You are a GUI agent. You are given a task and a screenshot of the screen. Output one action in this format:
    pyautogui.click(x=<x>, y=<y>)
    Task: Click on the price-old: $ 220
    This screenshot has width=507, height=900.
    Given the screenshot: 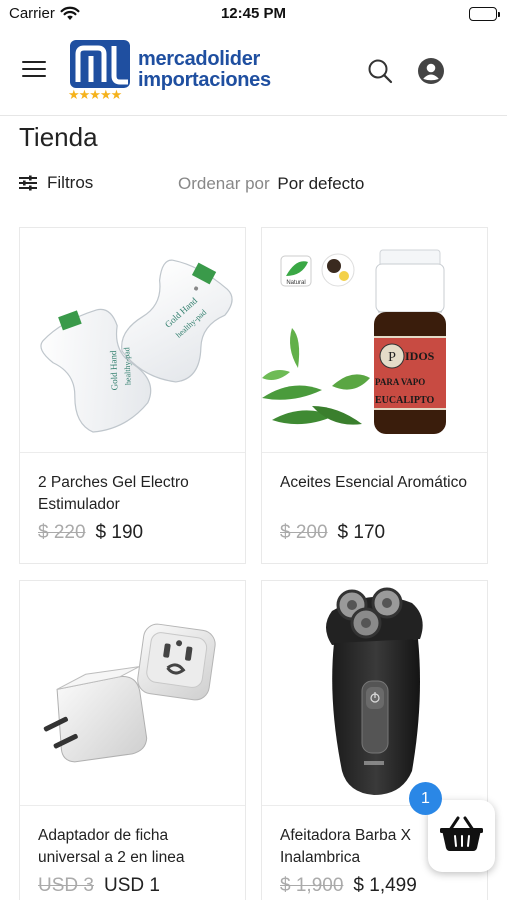 What is the action you would take?
    pyautogui.click(x=62, y=532)
    